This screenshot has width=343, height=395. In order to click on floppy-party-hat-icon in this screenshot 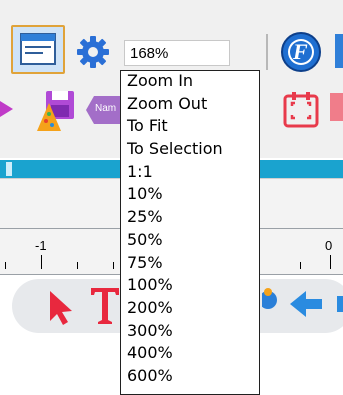, I will do `click(55, 111)`.